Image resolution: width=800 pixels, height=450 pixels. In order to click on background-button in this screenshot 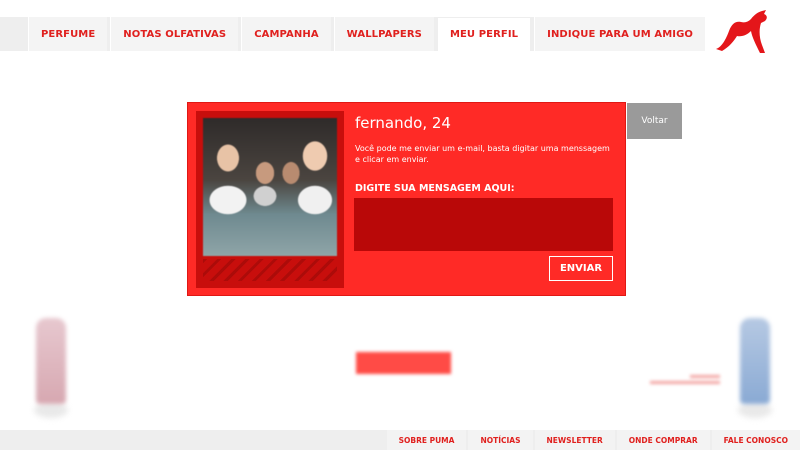, I will do `click(403, 363)`.